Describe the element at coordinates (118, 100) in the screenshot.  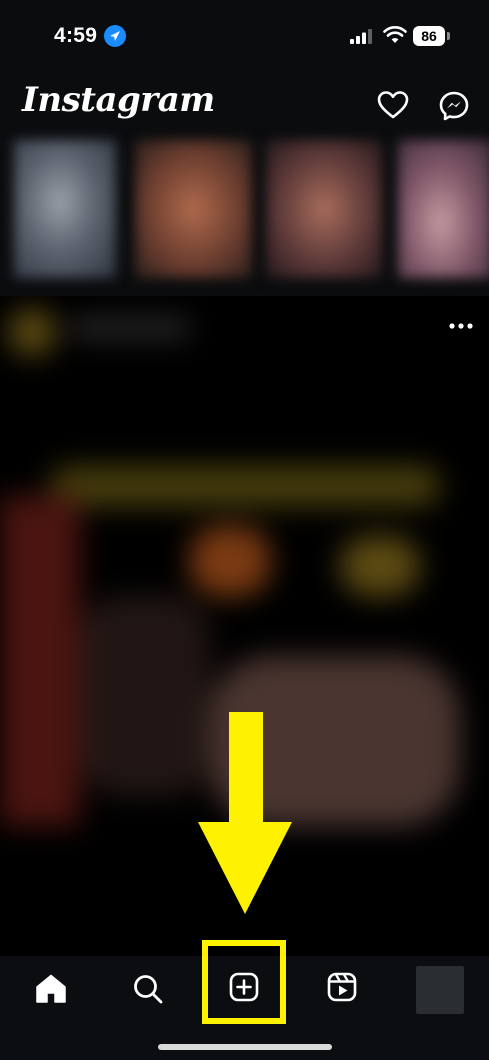
I see `instagram-logo: Instagram` at that location.